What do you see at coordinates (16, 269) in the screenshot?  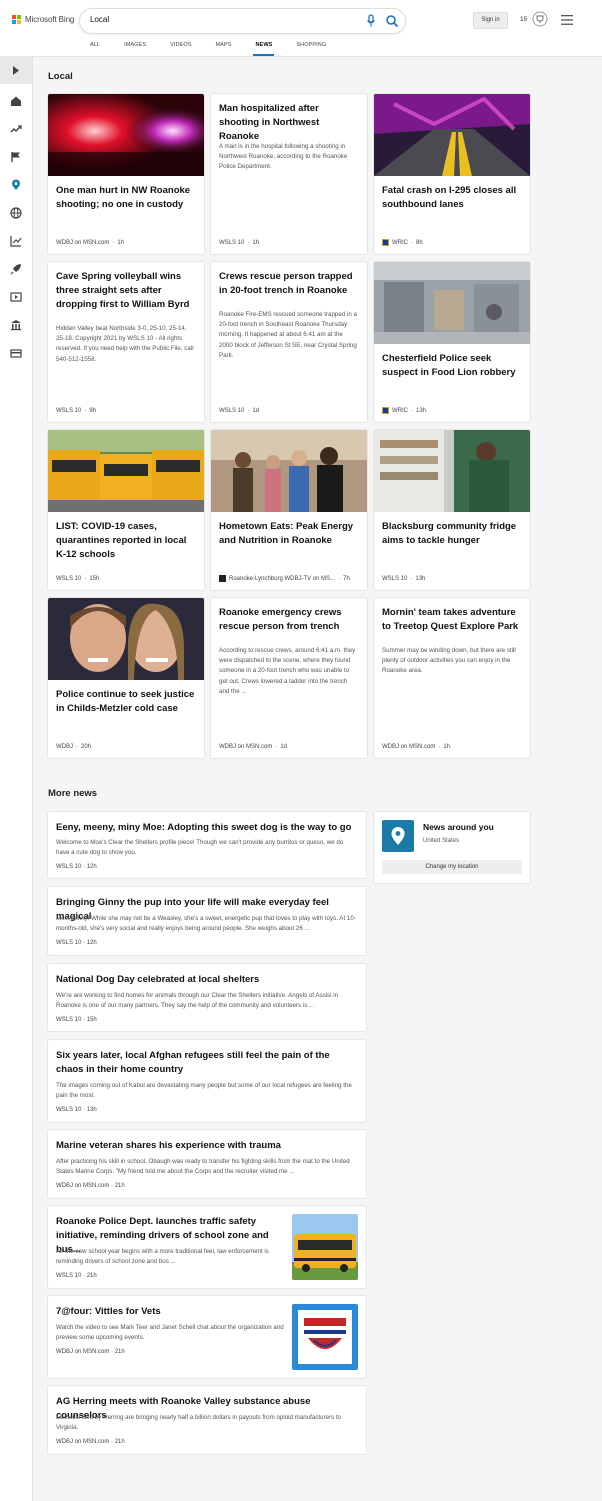 I see `rocket-icon` at bounding box center [16, 269].